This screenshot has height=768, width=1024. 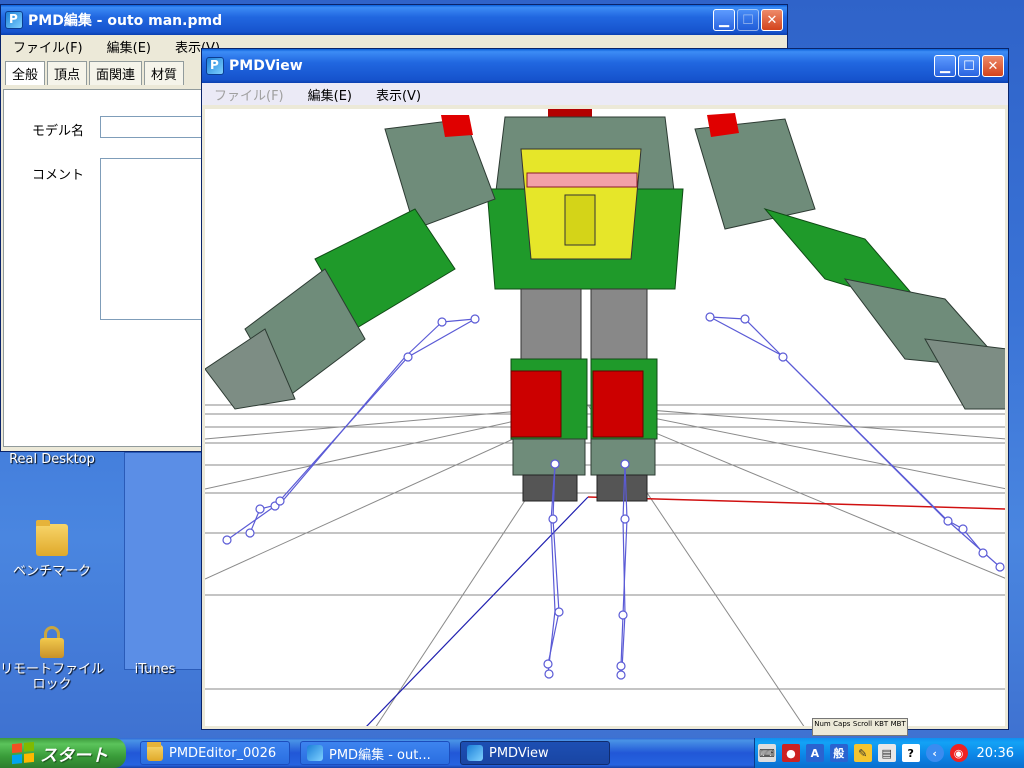 What do you see at coordinates (155, 239) in the screenshot?
I see `comment-field` at bounding box center [155, 239].